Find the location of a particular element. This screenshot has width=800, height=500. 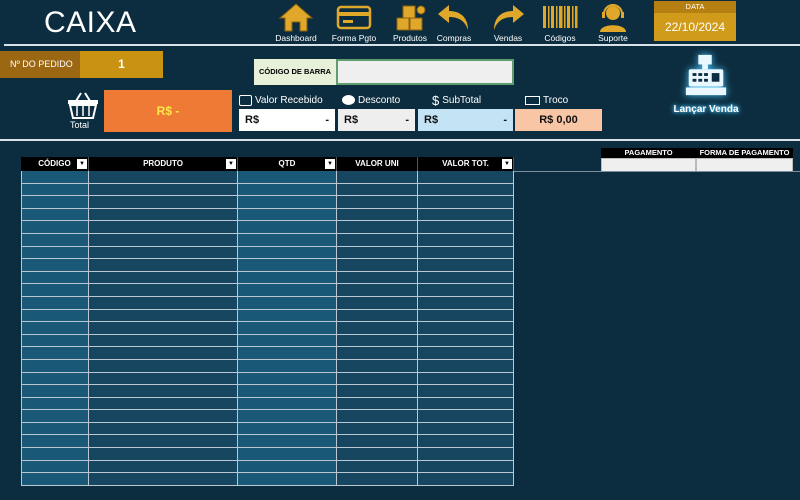

payment-method-cell is located at coordinates (744, 165).